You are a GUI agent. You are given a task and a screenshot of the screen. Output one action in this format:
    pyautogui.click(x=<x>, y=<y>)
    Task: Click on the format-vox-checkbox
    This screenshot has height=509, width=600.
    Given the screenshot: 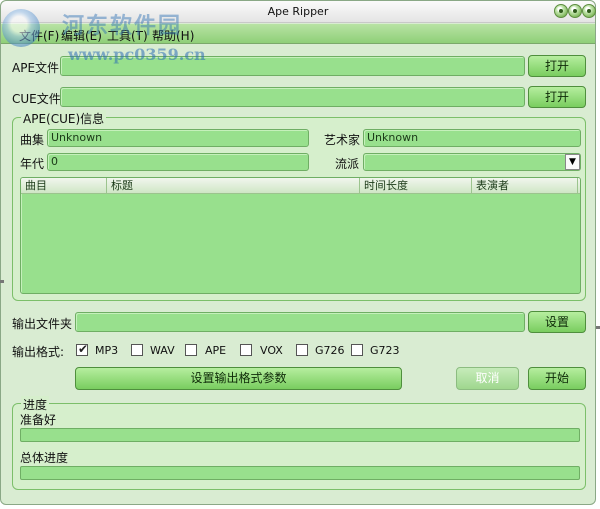 What is the action you would take?
    pyautogui.click(x=246, y=350)
    